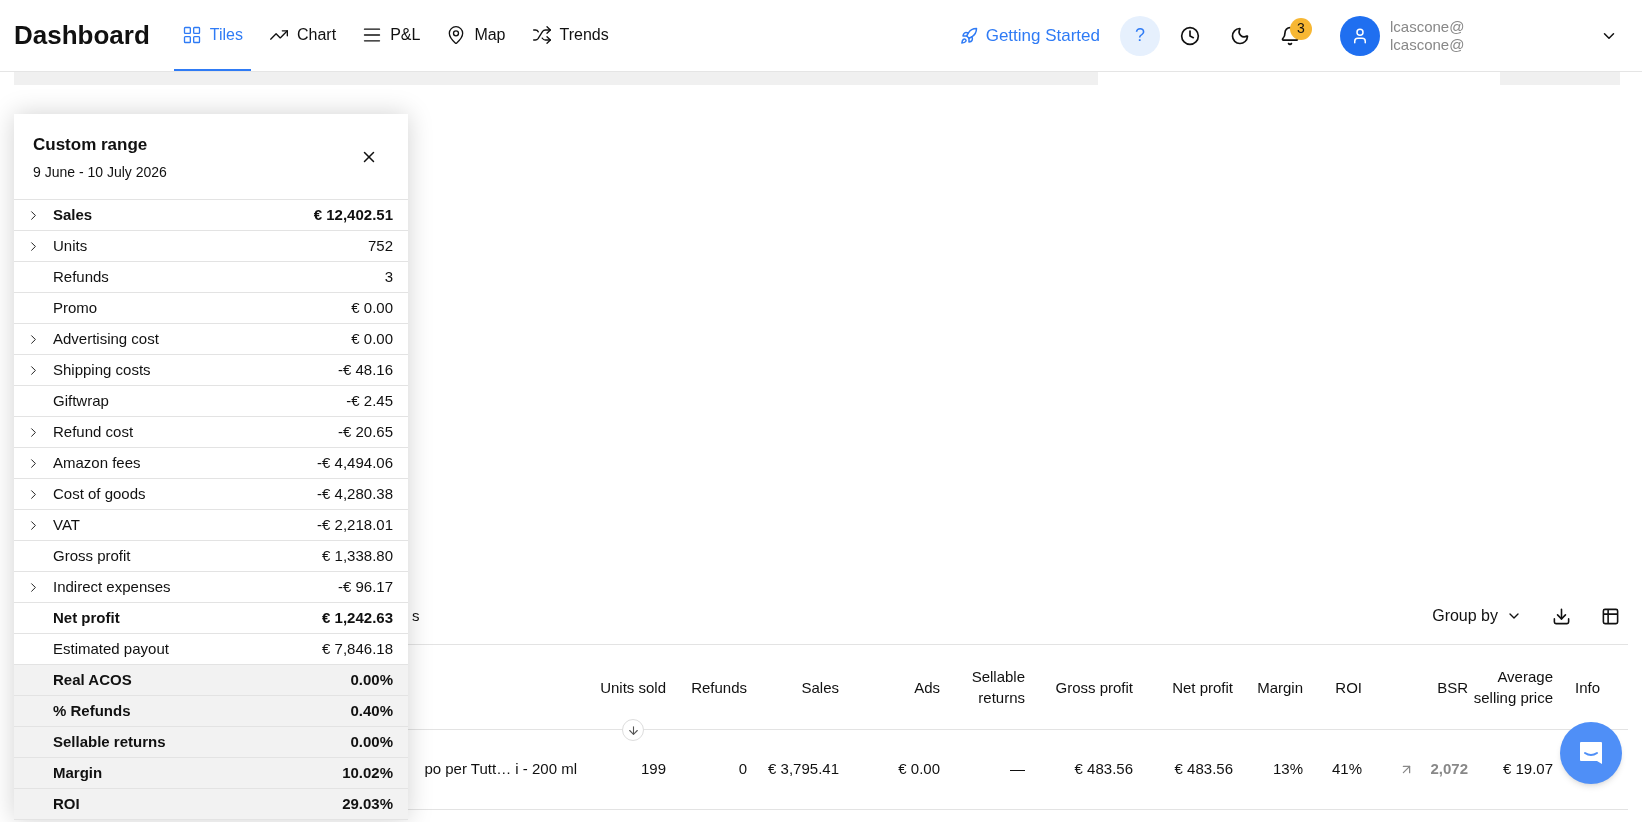  What do you see at coordinates (110, 741) in the screenshot?
I see `metric-label: Sellable returns` at bounding box center [110, 741].